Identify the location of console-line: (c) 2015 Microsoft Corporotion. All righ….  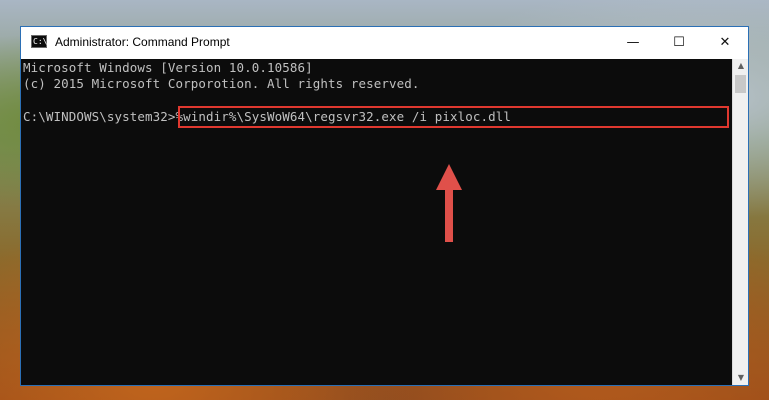
(221, 83).